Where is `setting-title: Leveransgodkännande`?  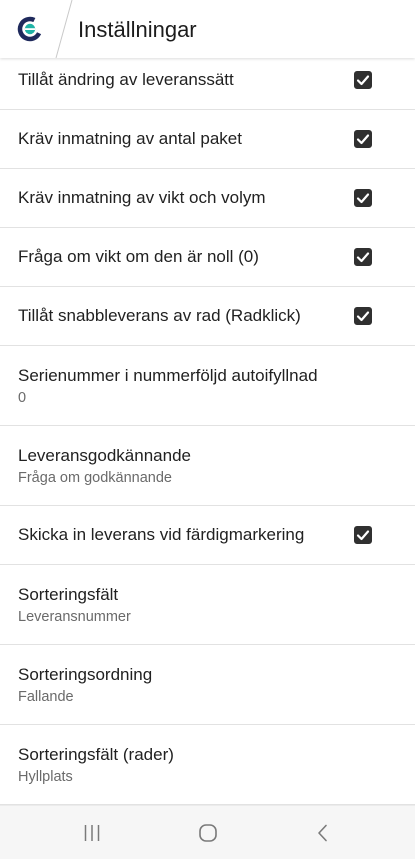 setting-title: Leveransgodkännande is located at coordinates (104, 455).